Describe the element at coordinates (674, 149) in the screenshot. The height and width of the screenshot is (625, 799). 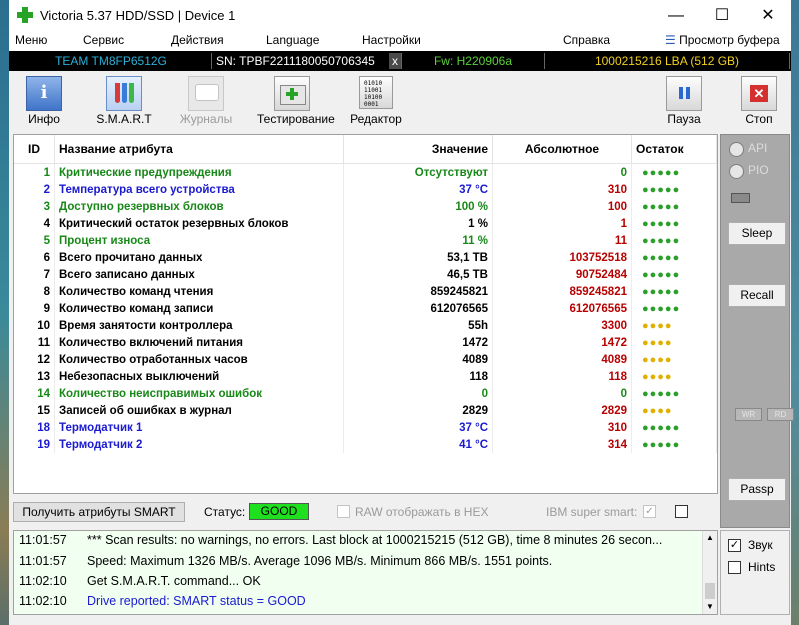
I see `col-remaining: Остаток` at that location.